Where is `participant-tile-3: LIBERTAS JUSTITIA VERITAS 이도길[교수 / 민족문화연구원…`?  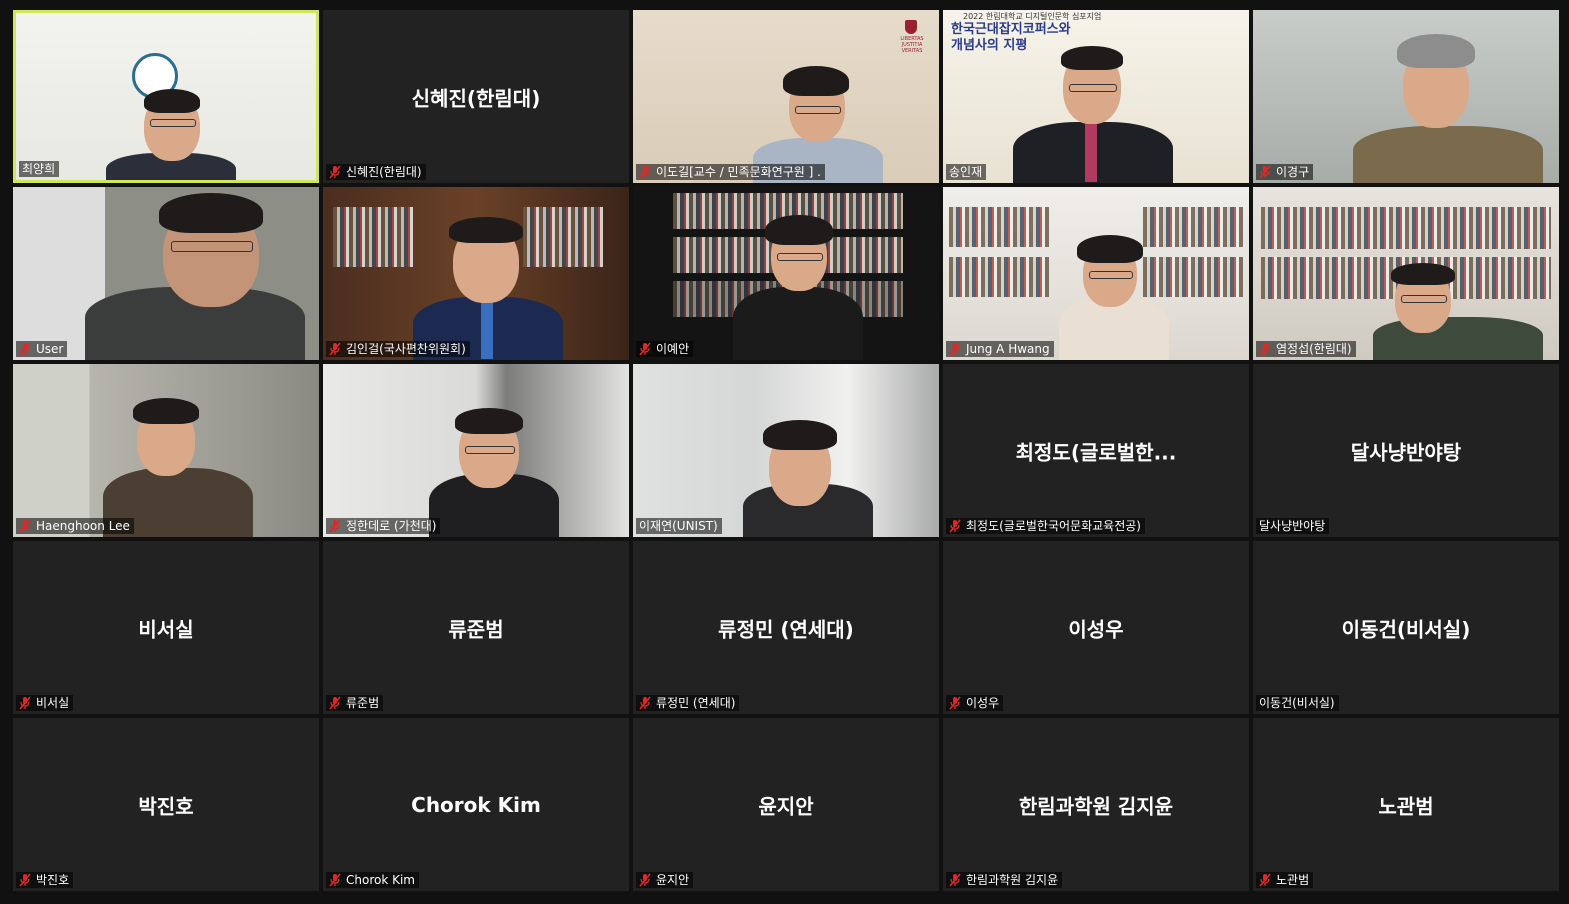
participant-tile-3: LIBERTAS JUSTITIA VERITAS 이도길[교수 / 민족문화연구원… is located at coordinates (786, 96).